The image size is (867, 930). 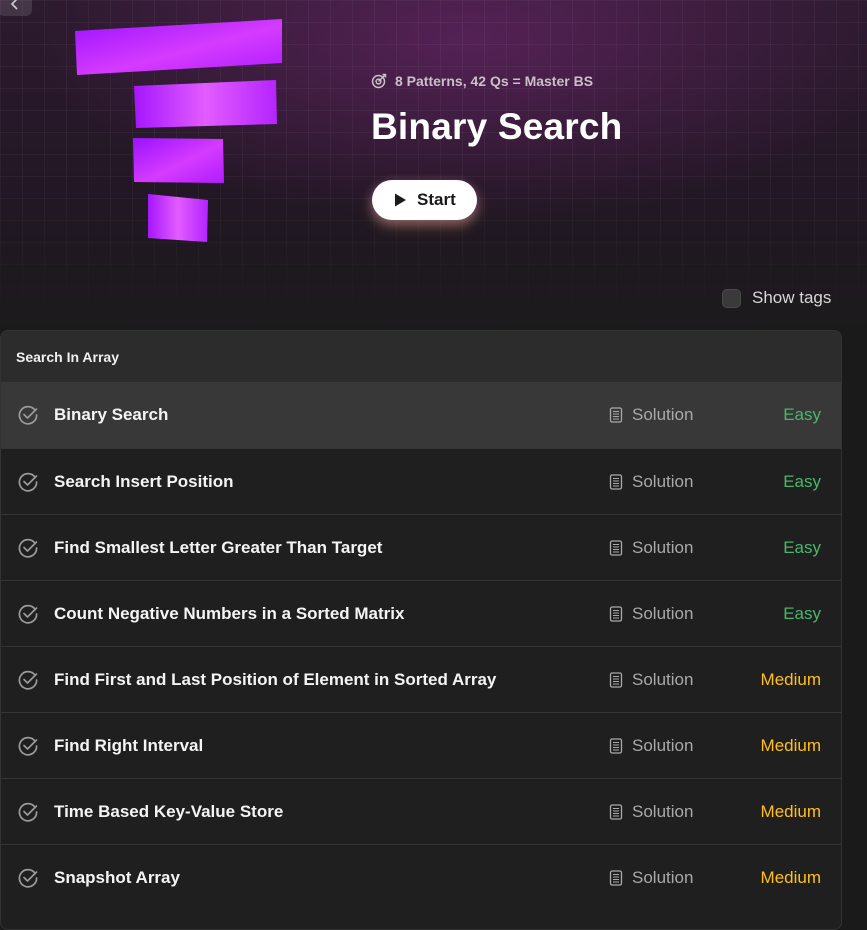 I want to click on start-button-label: Start, so click(x=436, y=199).